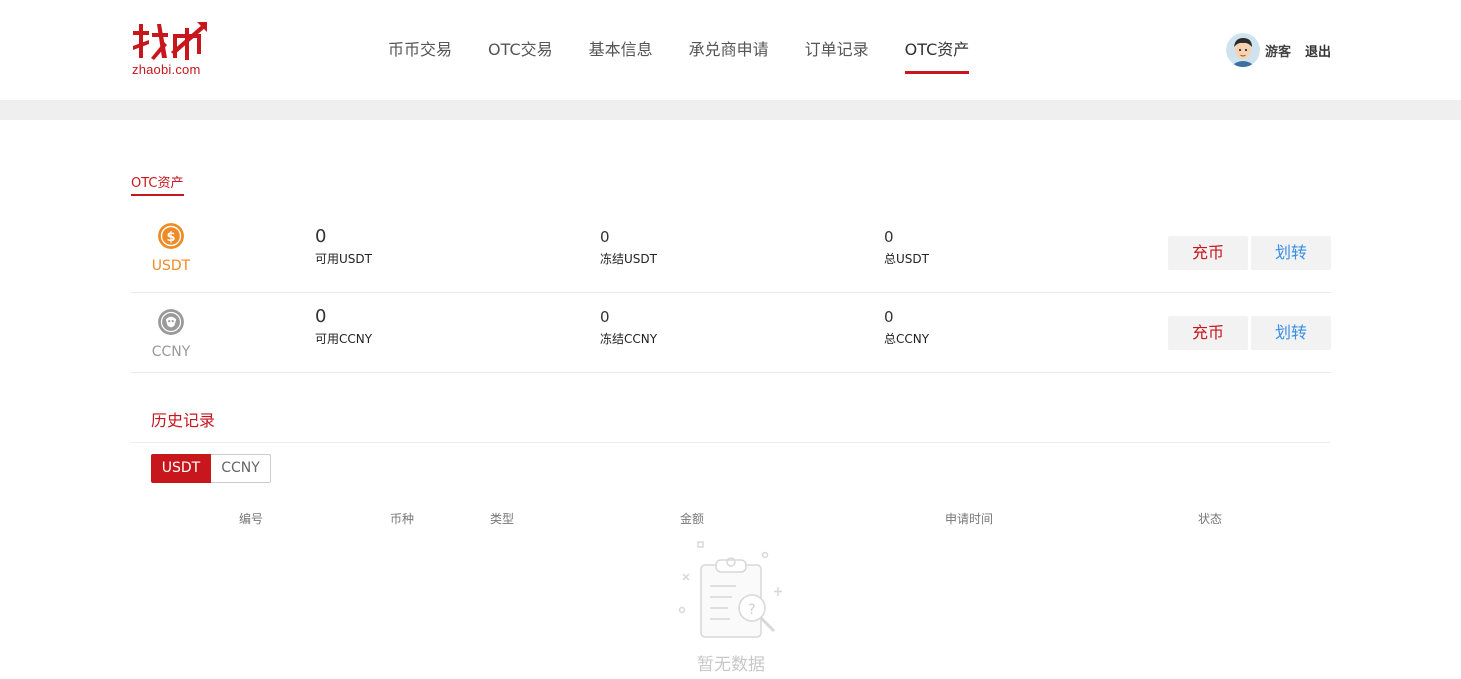 The height and width of the screenshot is (679, 1461). I want to click on column-header-apply-time: 申请时间, so click(969, 519).